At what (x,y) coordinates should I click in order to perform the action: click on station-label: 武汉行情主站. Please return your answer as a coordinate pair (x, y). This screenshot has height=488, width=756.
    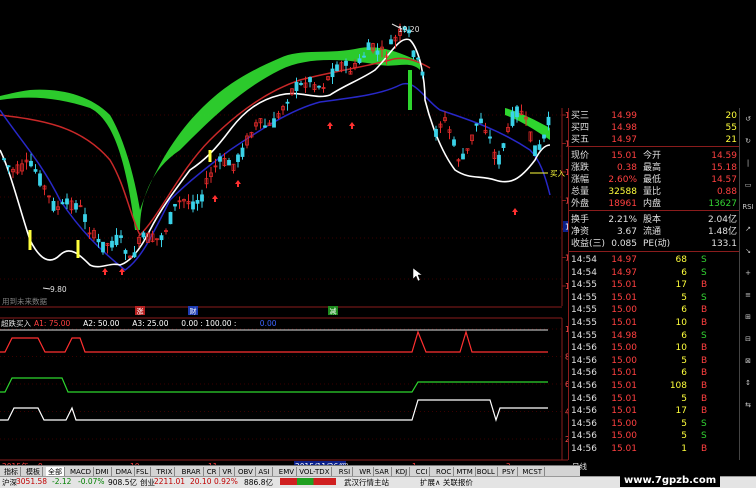
    Looking at the image, I should click on (366, 482).